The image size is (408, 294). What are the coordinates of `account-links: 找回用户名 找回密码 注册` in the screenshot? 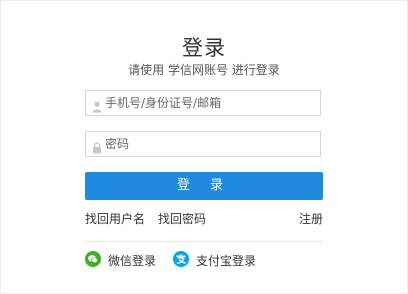 It's located at (204, 218).